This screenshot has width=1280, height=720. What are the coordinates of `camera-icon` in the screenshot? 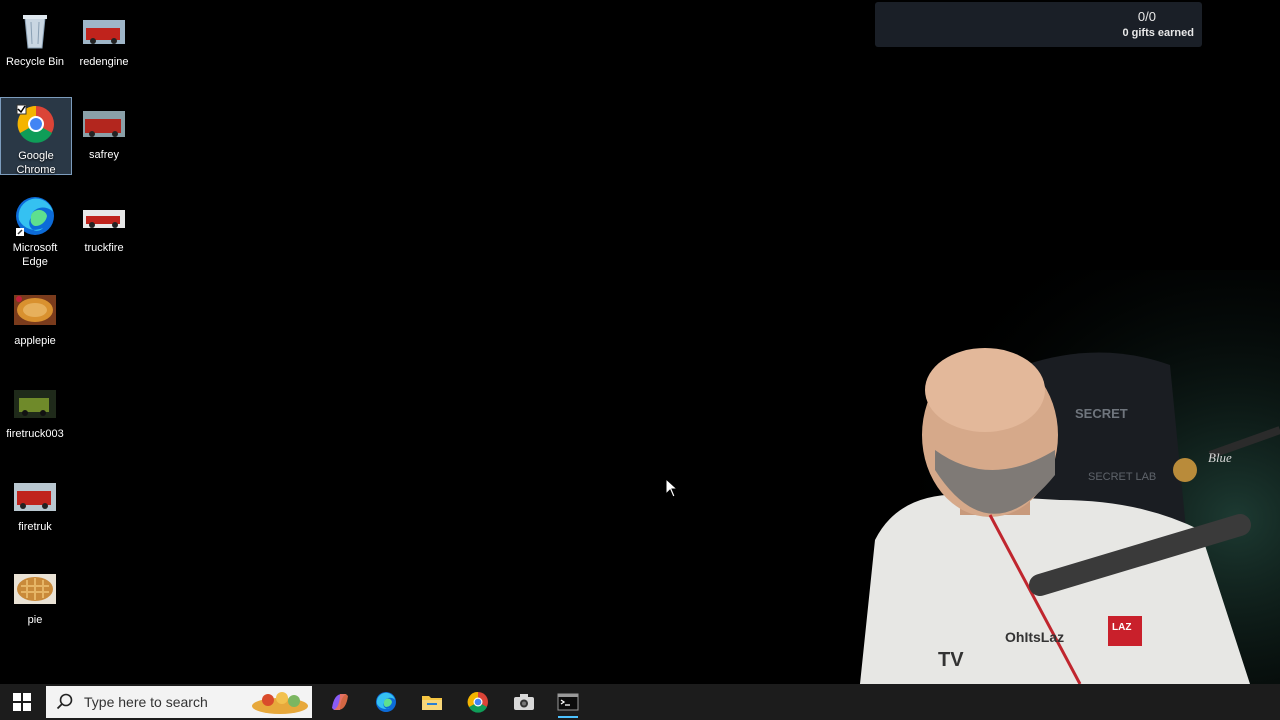 It's located at (524, 702).